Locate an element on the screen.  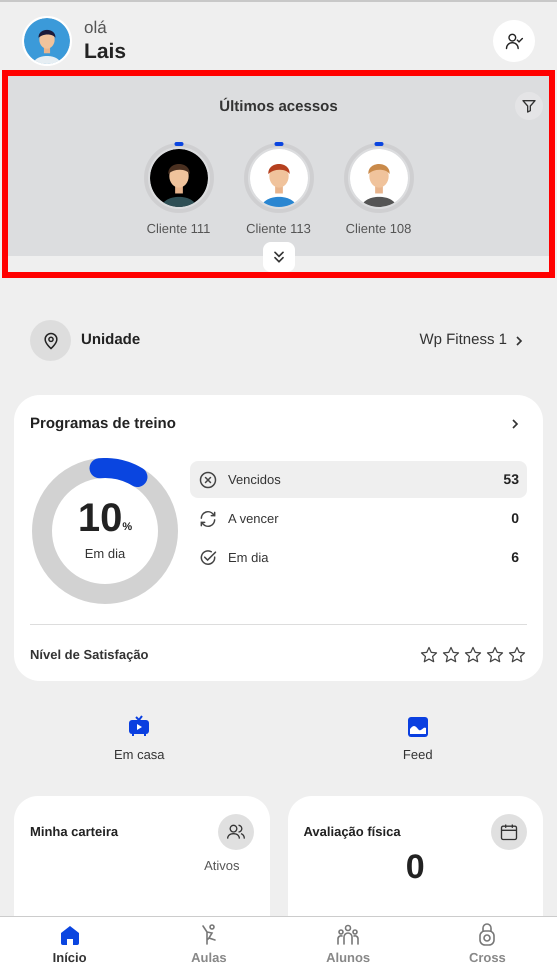
shortcut-item: Em casa is located at coordinates (139, 739).